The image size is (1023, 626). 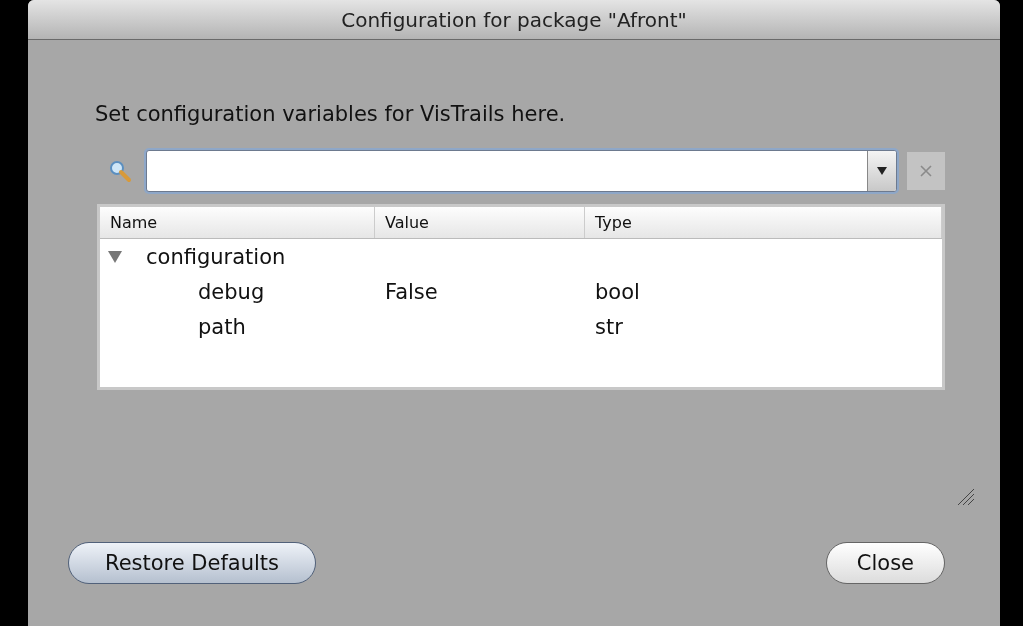 I want to click on tree-item-name: path, so click(x=221, y=326).